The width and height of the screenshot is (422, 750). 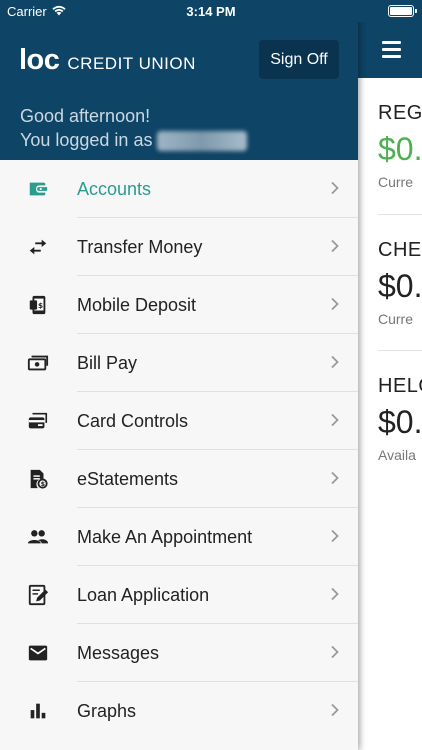 I want to click on menu-item-label: Bill Pay, so click(x=107, y=363).